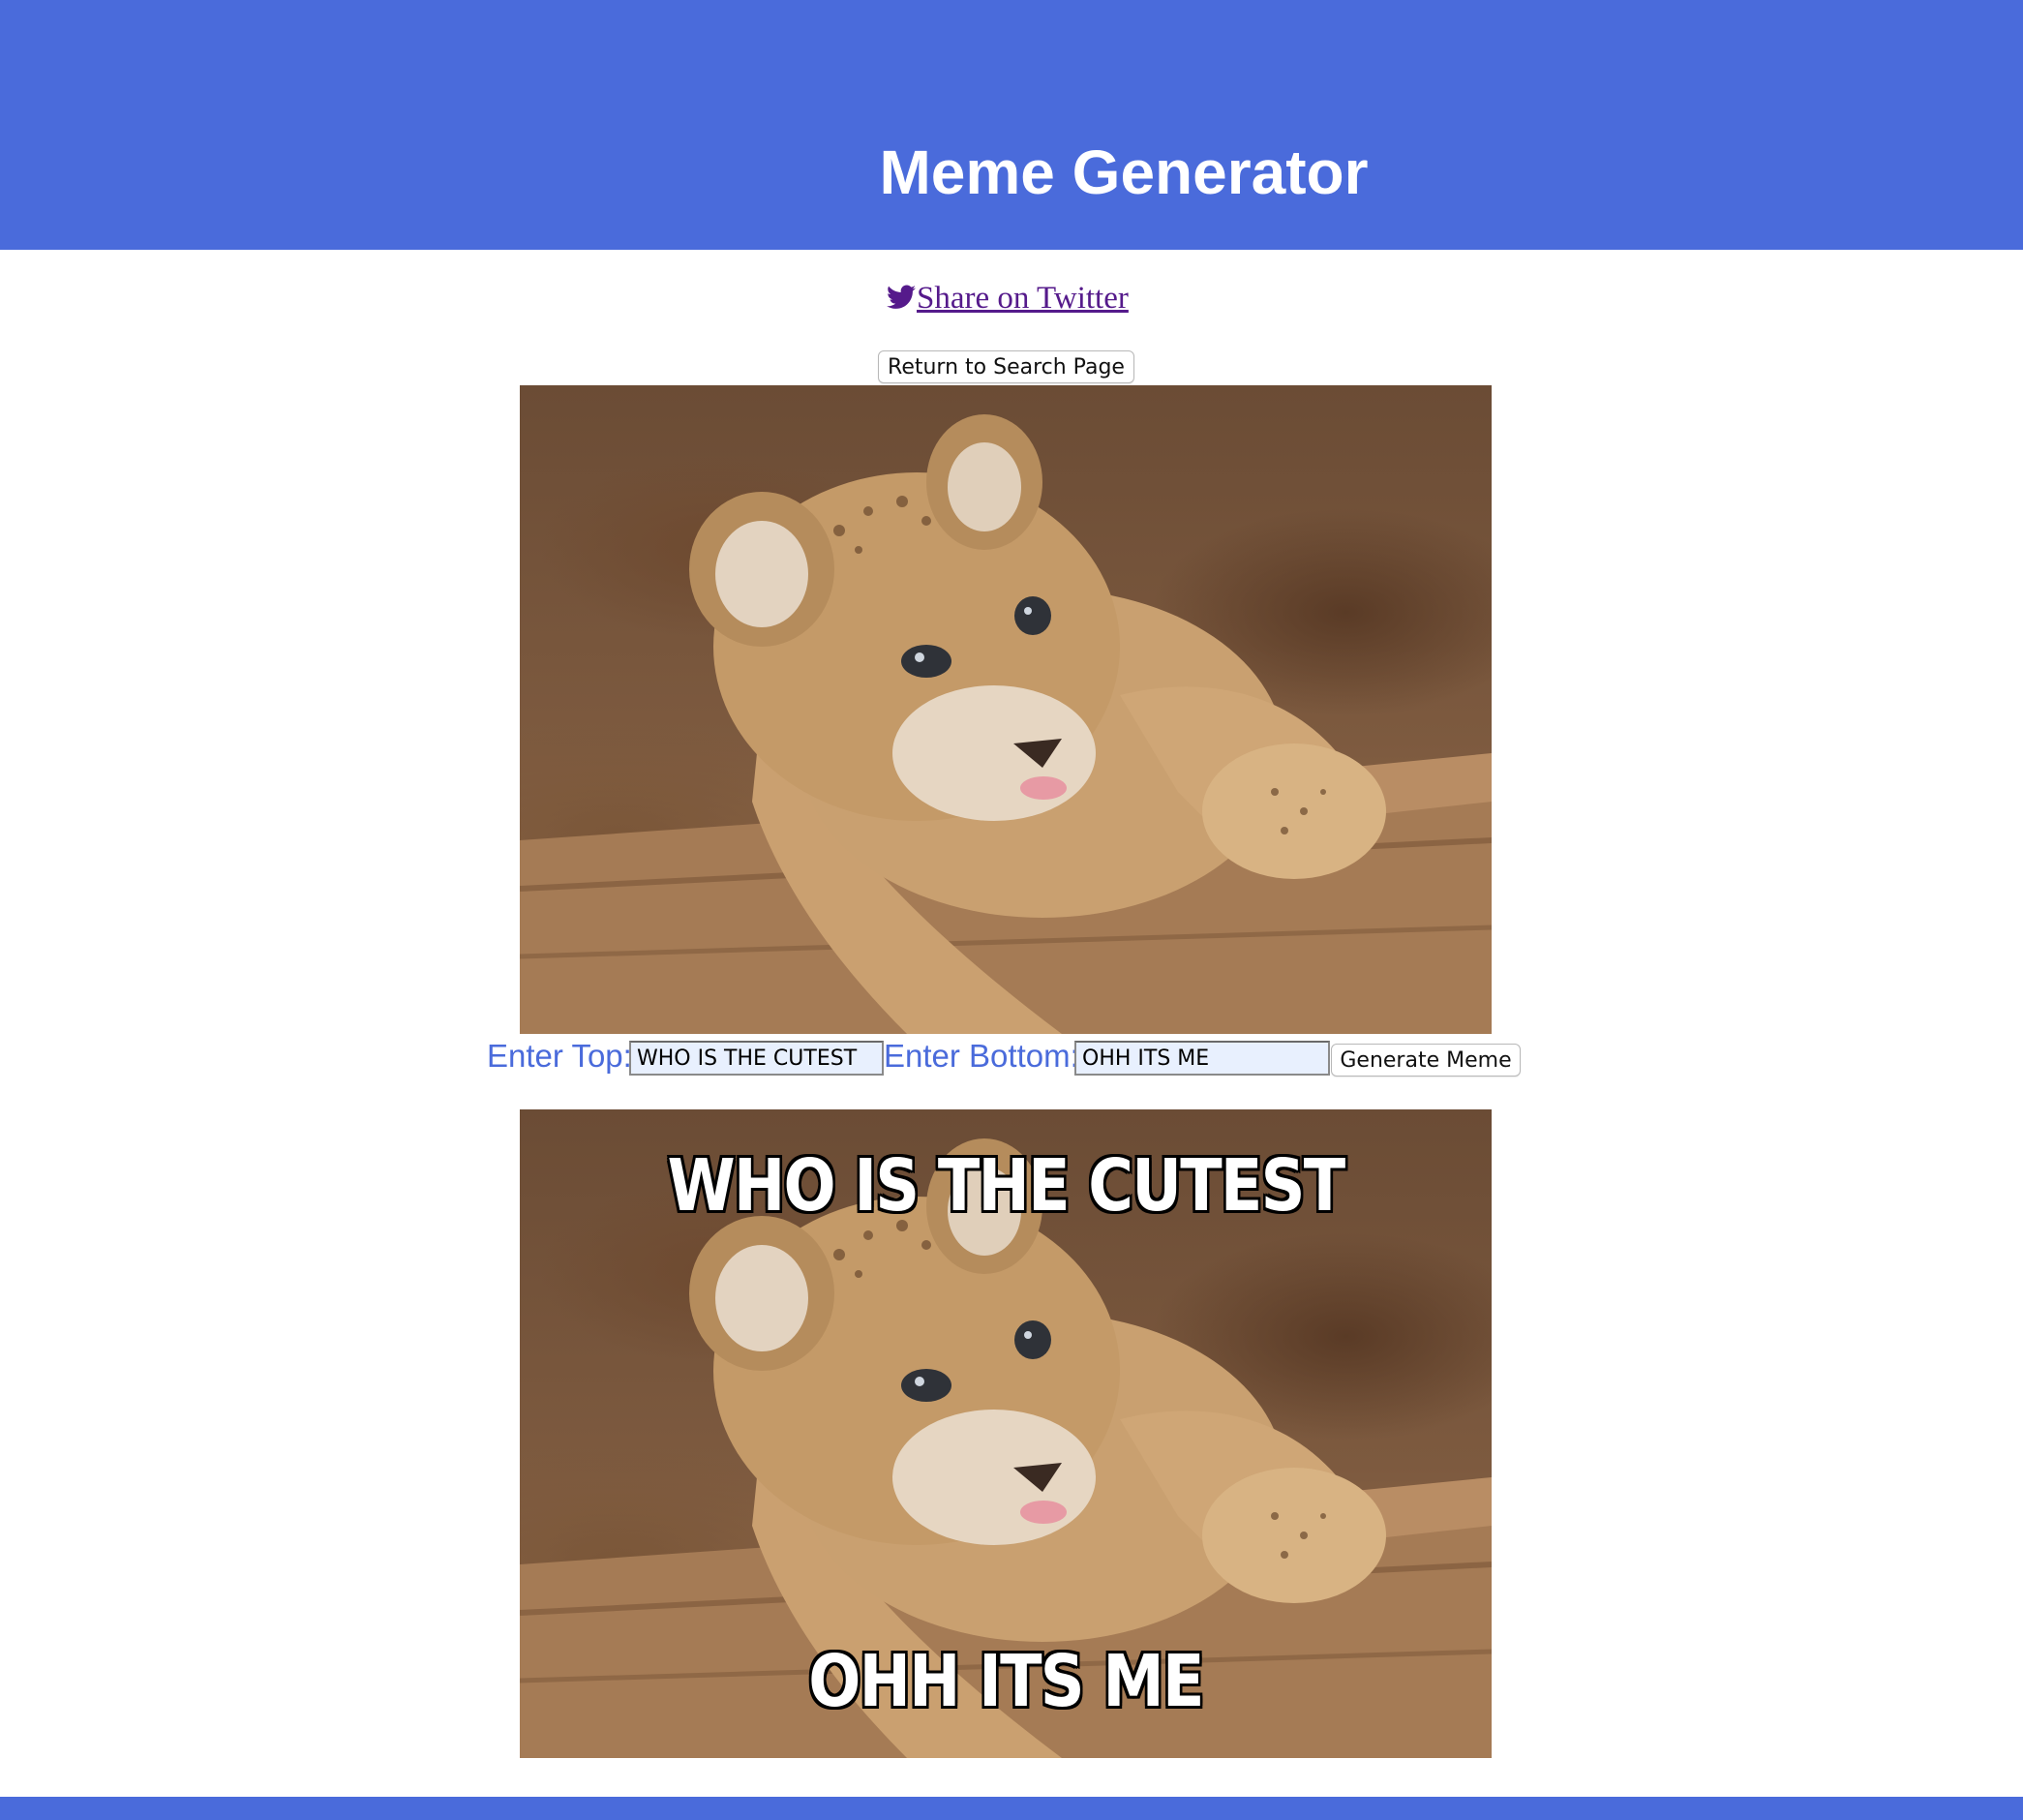  Describe the element at coordinates (1023, 299) in the screenshot. I see `share-label: Share on Twitter` at that location.